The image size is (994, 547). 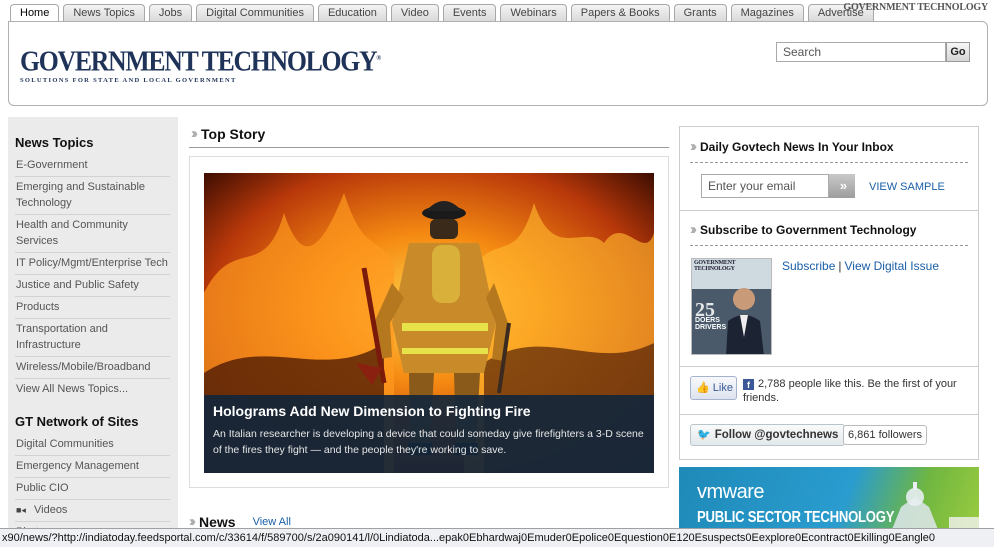 I want to click on sidebar-item-public-cio: Public CIO, so click(x=92, y=489).